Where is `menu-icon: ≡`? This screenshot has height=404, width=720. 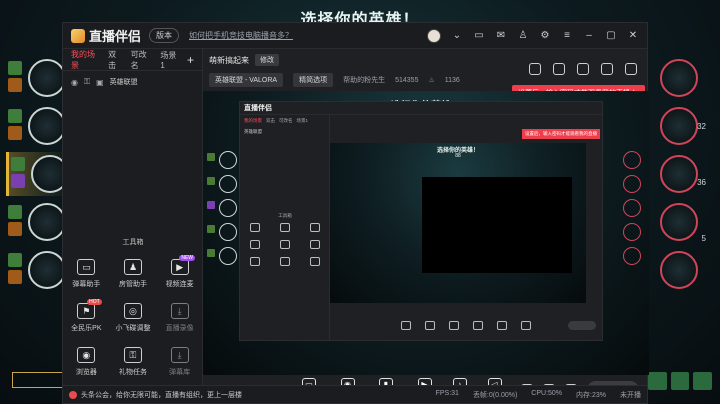
menu-icon: ≡ is located at coordinates (567, 36).